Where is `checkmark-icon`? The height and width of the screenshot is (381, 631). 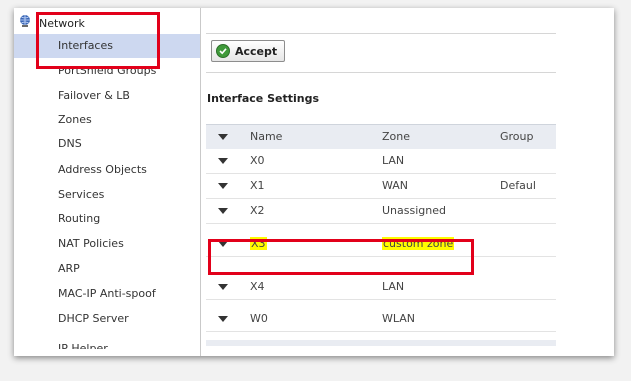
checkmark-icon is located at coordinates (223, 51).